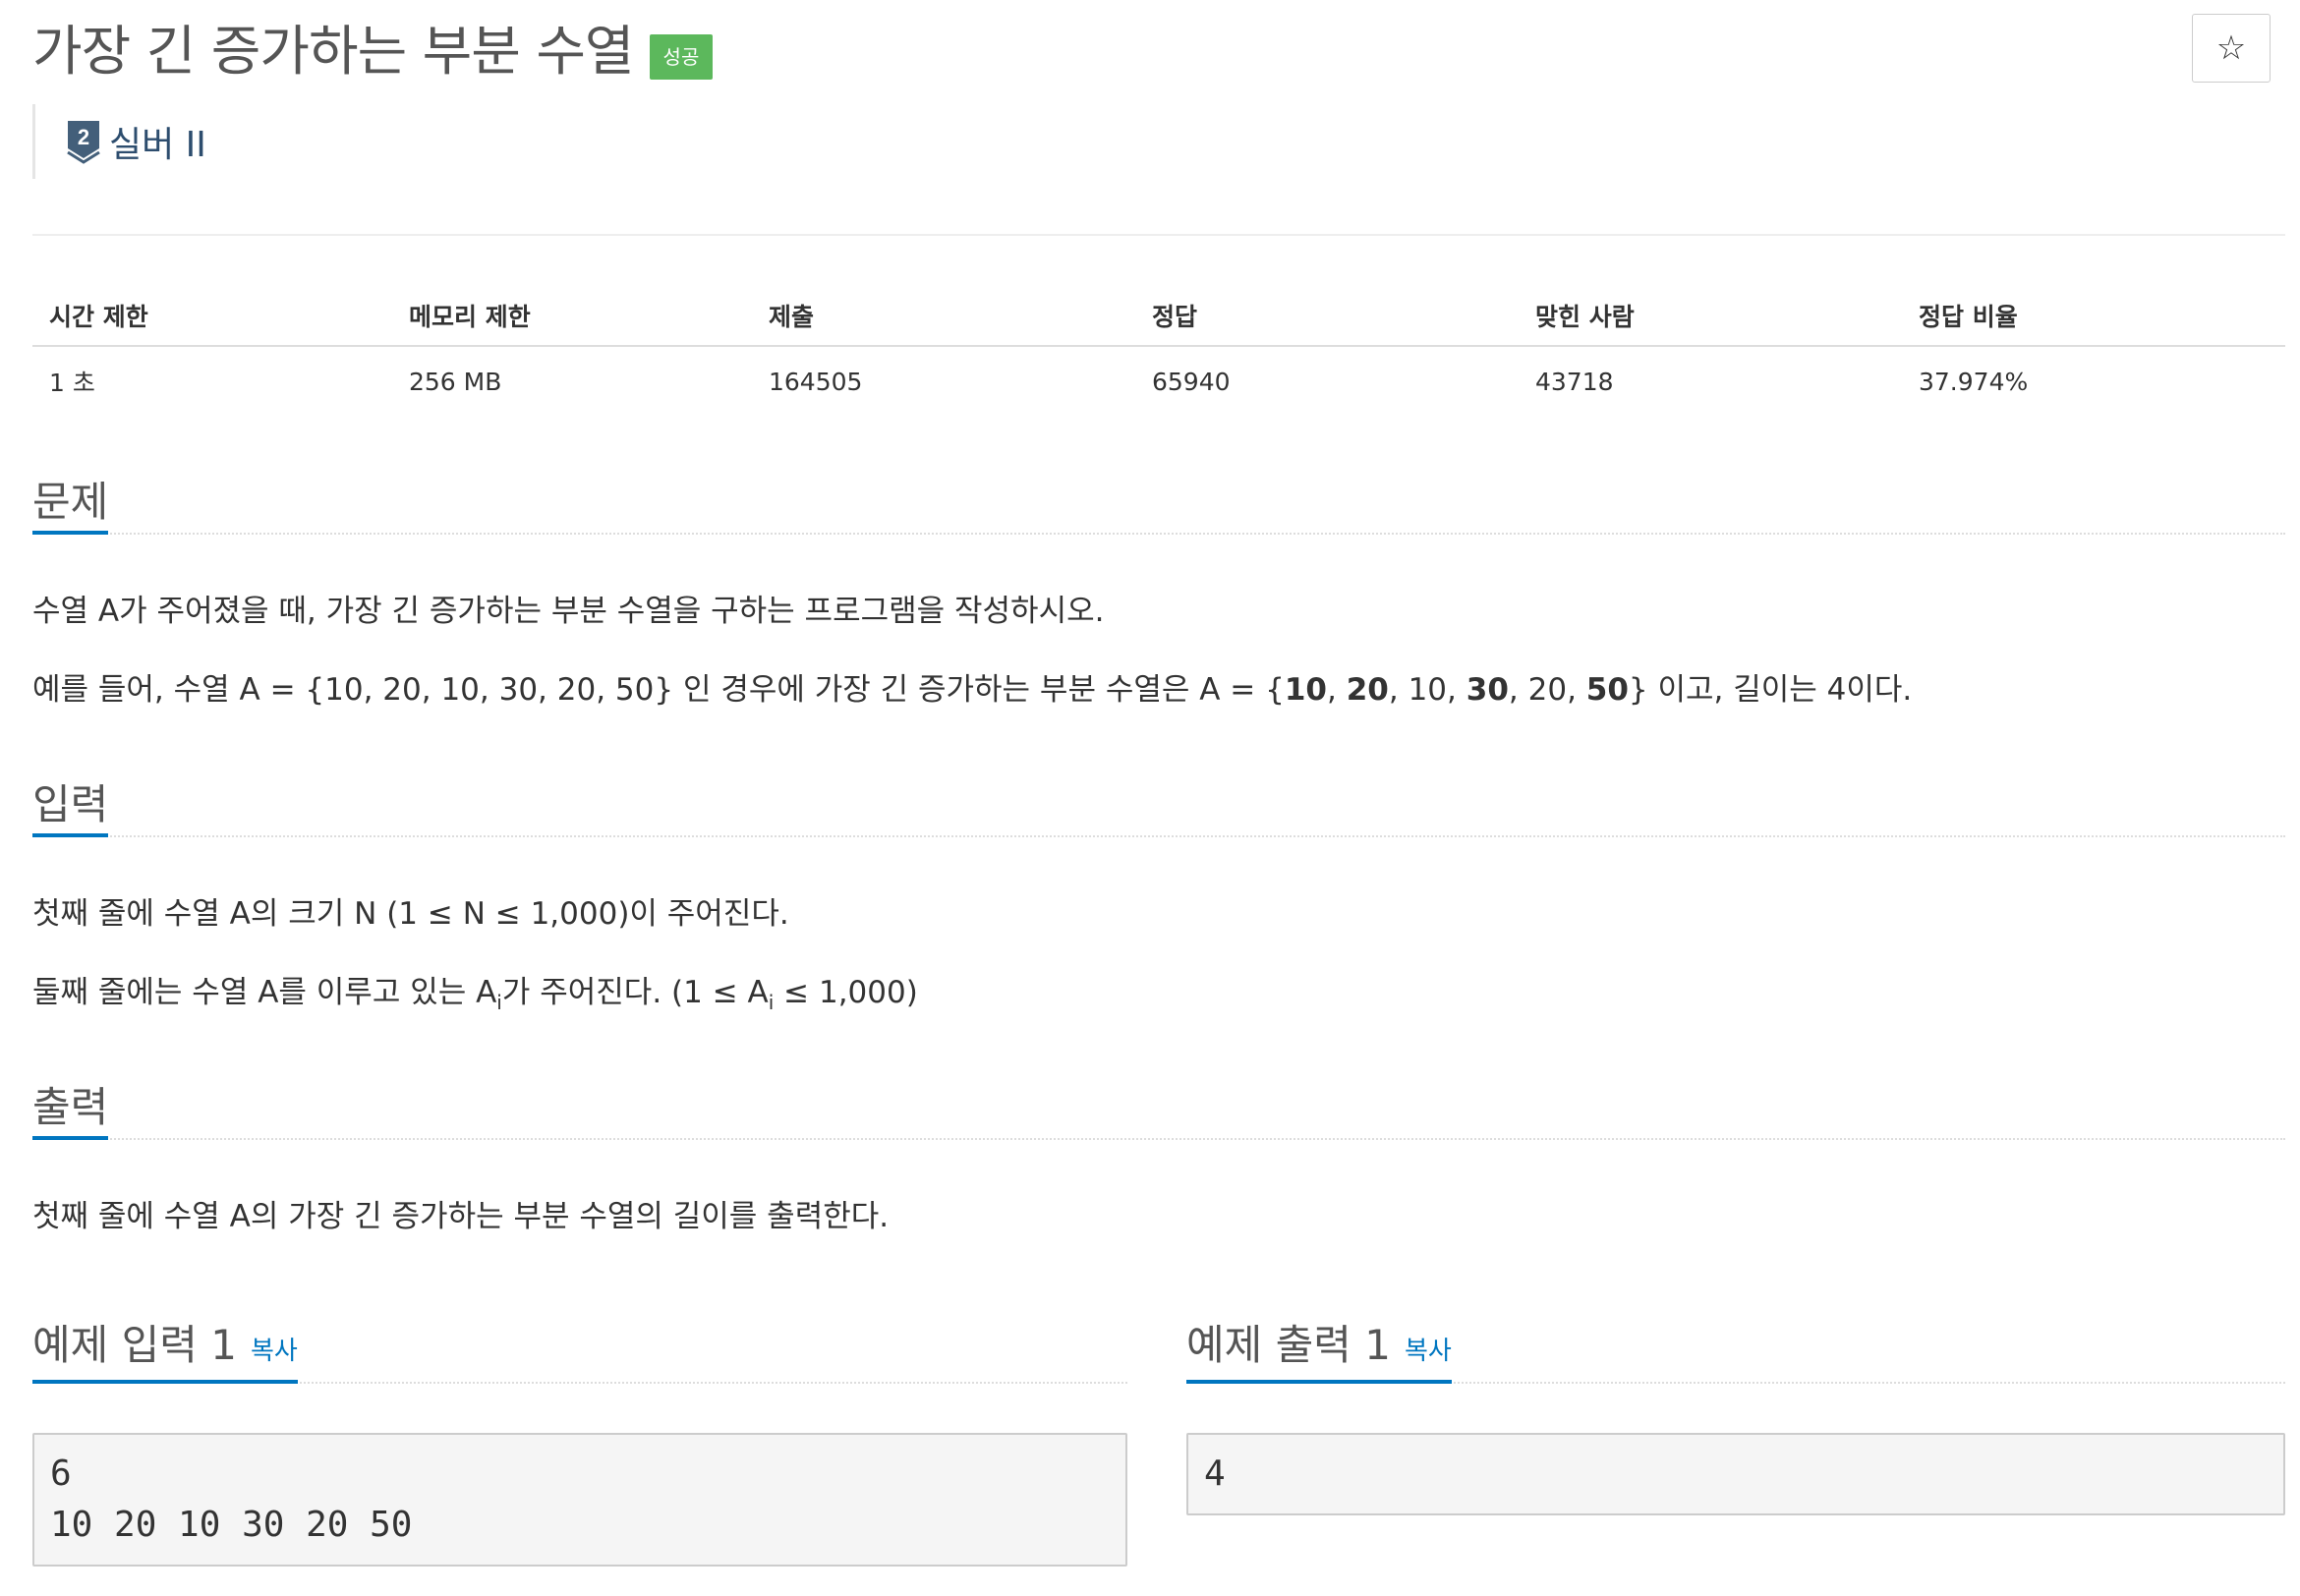 This screenshot has height=1596, width=2300. Describe the element at coordinates (635, 992) in the screenshot. I see `input-text-2-b: 가 주어진다. (1 ≤ A` at that location.